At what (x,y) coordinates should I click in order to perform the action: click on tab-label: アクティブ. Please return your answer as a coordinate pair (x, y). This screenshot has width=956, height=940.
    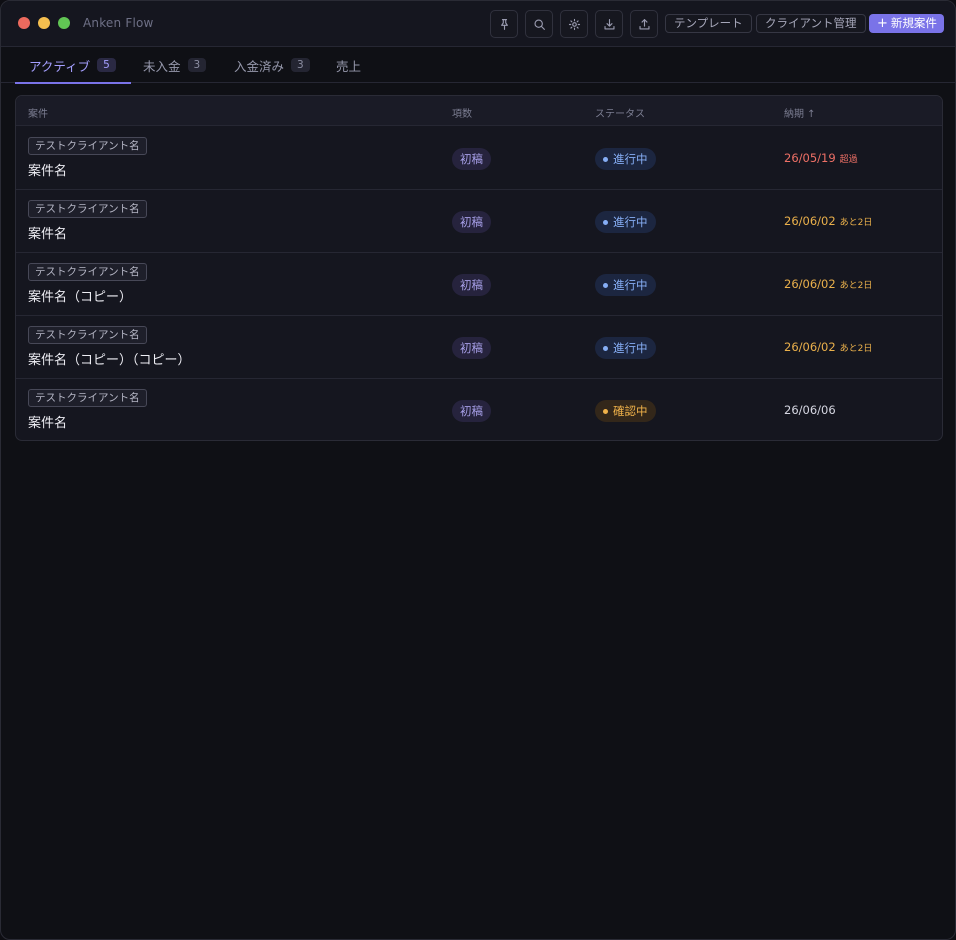
    Looking at the image, I should click on (60, 66).